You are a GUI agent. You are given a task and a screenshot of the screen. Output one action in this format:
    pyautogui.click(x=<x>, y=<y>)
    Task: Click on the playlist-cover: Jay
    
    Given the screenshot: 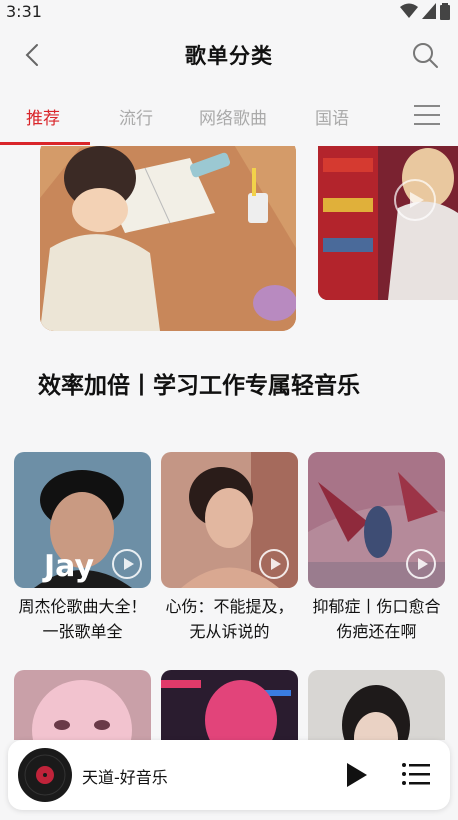 What is the action you would take?
    pyautogui.click(x=82, y=520)
    